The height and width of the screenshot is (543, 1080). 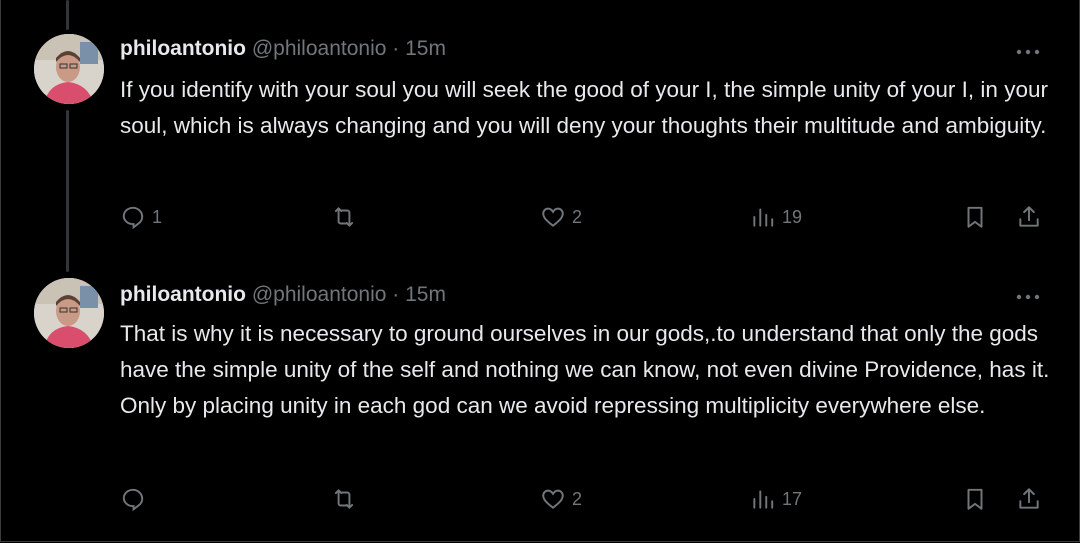 I want to click on reply-button, so click(x=136, y=499).